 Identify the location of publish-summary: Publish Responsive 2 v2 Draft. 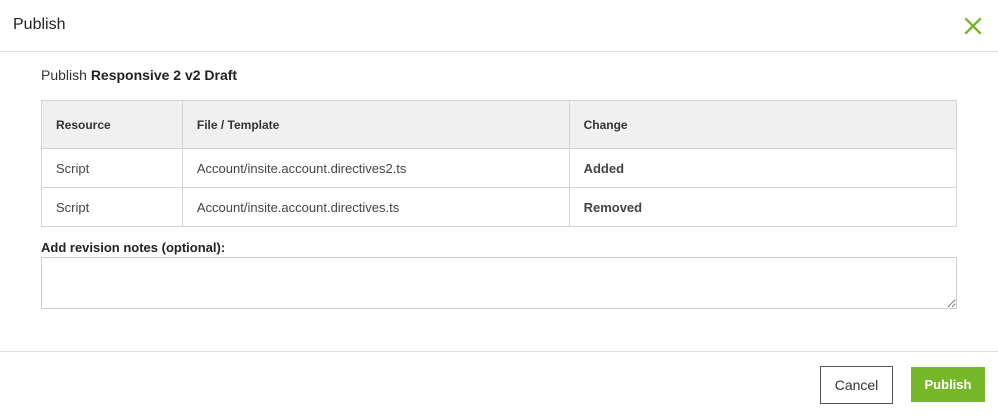
(139, 75).